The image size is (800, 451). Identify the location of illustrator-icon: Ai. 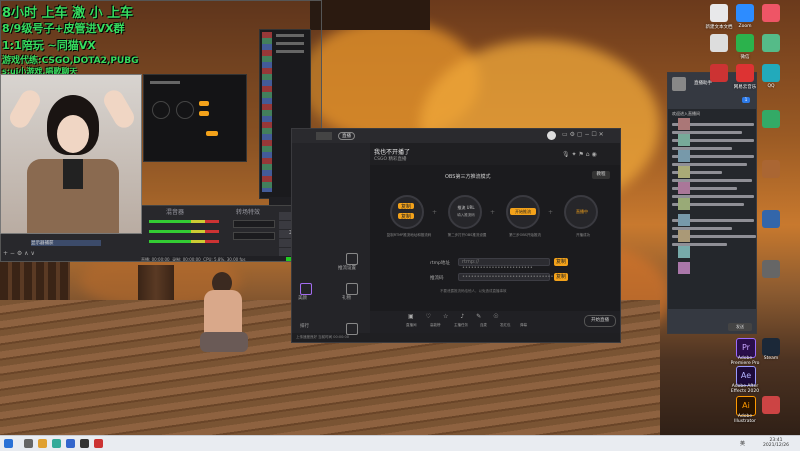
(746, 406).